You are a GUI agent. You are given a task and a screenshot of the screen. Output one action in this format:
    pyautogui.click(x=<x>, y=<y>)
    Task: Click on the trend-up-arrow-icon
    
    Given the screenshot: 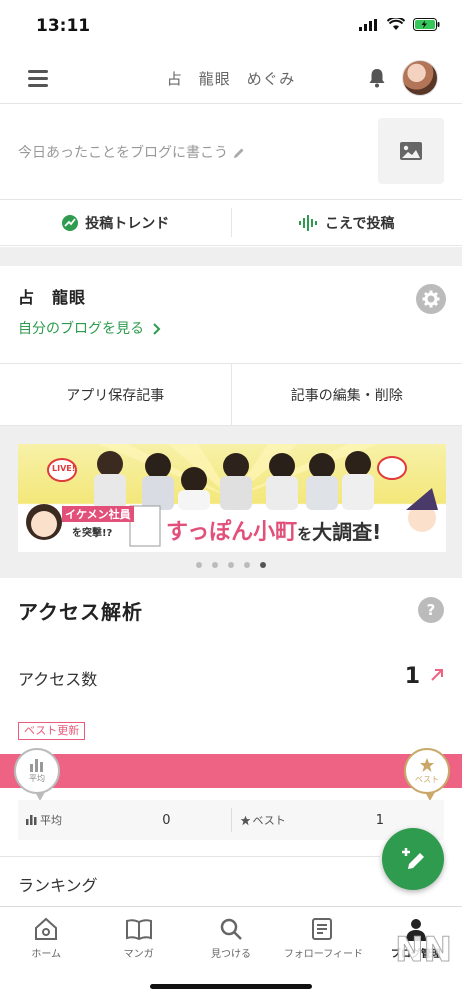 What is the action you would take?
    pyautogui.click(x=437, y=675)
    